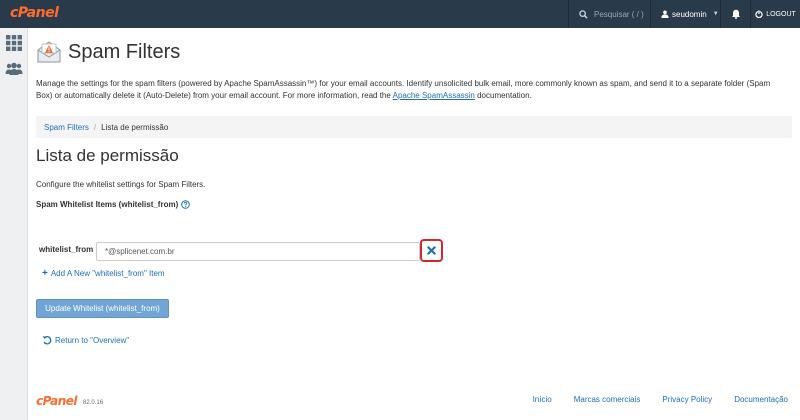  I want to click on search-box: Pesquisar ( / ), so click(608, 14).